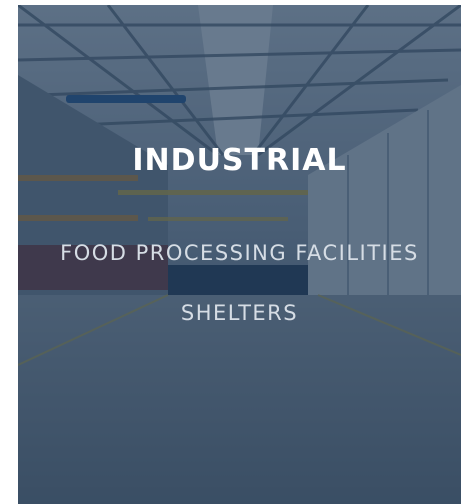 This screenshot has height=504, width=474. I want to click on food-processing-facilities-link: FOOD PROCESSING FACILITIES, so click(239, 253).